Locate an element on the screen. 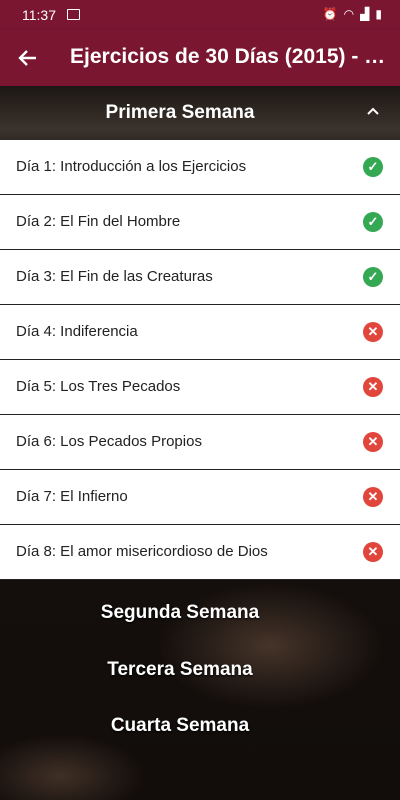 The image size is (400, 800). image-notification-icon is located at coordinates (73, 14).